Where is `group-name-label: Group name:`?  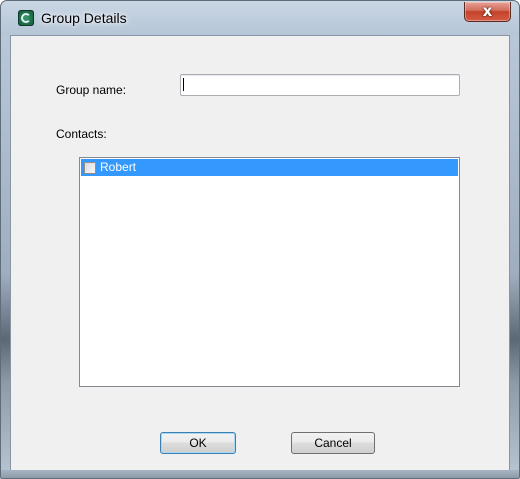
group-name-label: Group name: is located at coordinates (91, 90).